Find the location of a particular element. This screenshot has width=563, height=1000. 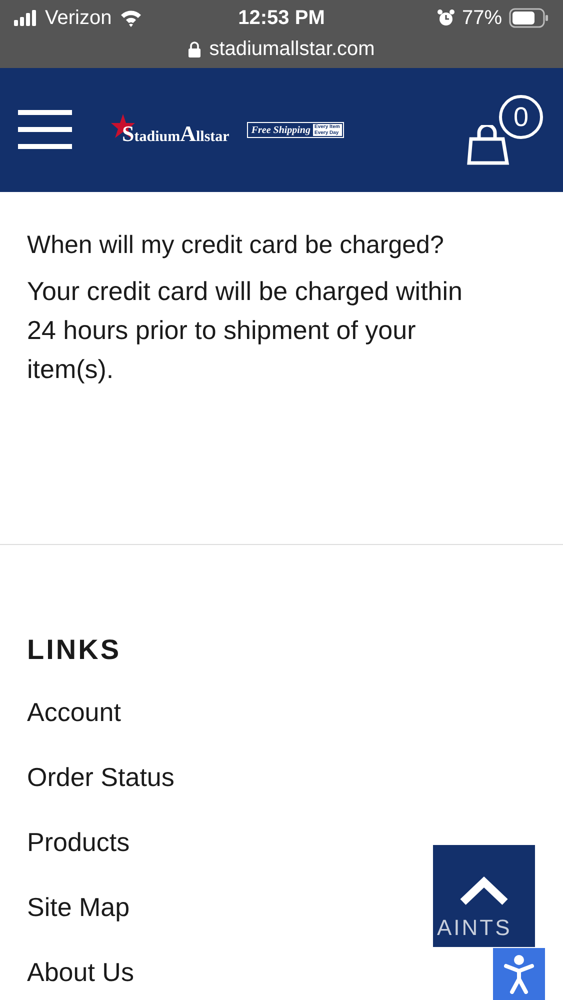

battery-icon is located at coordinates (529, 18).